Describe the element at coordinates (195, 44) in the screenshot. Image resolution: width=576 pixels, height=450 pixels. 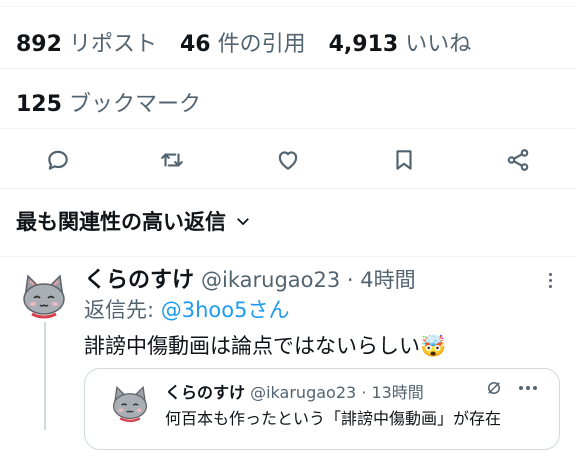
I see `quotes-count: 46` at that location.